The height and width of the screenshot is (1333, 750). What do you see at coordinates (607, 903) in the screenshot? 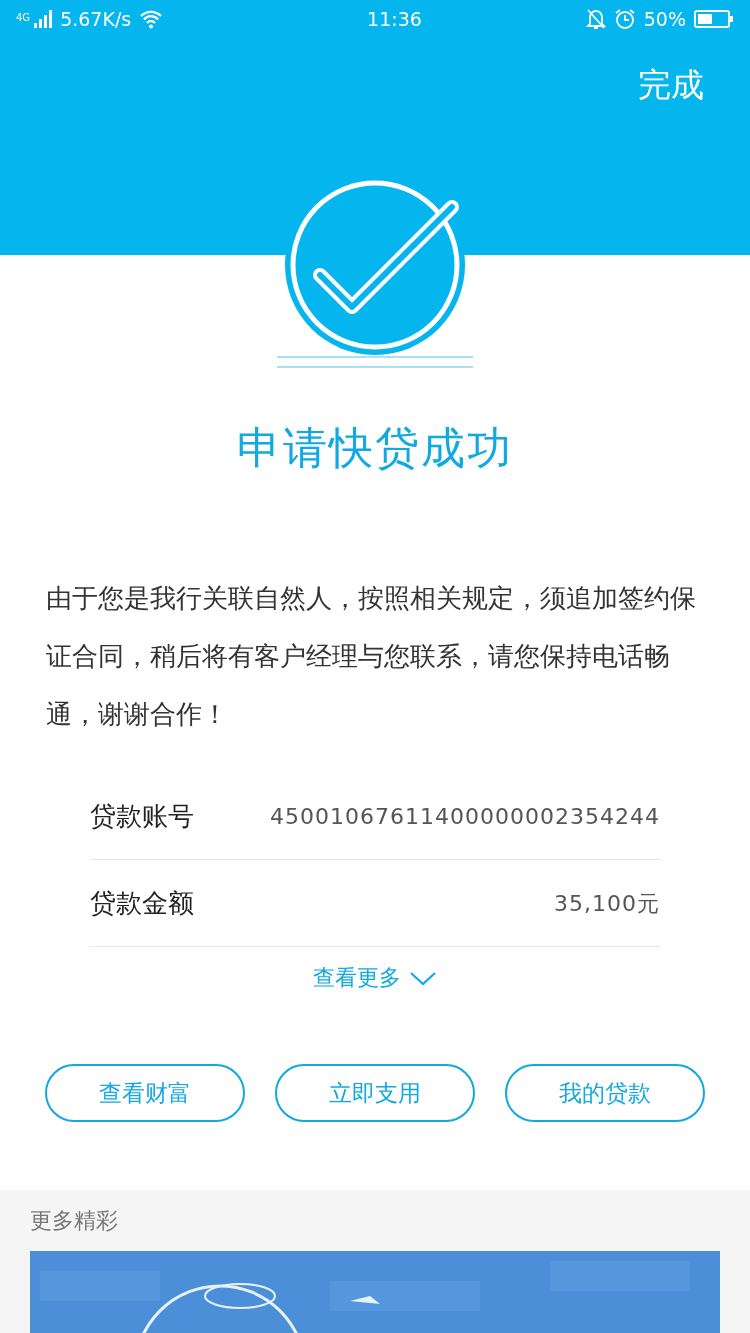
I see `detail-value: 35,100元` at bounding box center [607, 903].